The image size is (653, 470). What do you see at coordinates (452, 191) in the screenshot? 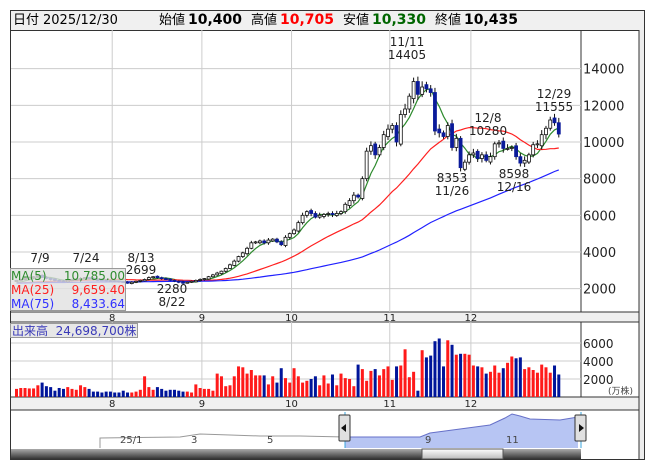
I see `annotation-date: 11/26` at bounding box center [452, 191].